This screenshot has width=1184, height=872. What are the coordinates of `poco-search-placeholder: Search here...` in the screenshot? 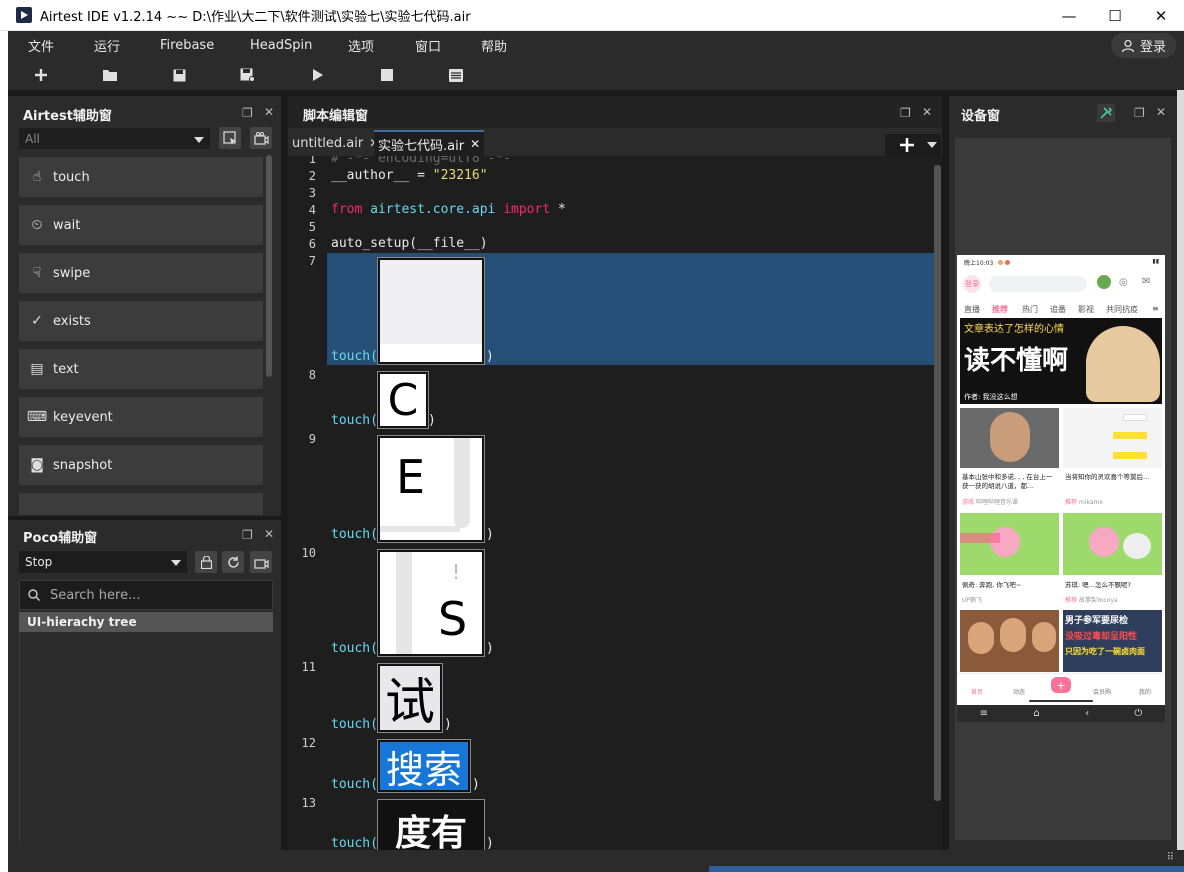 It's located at (95, 595).